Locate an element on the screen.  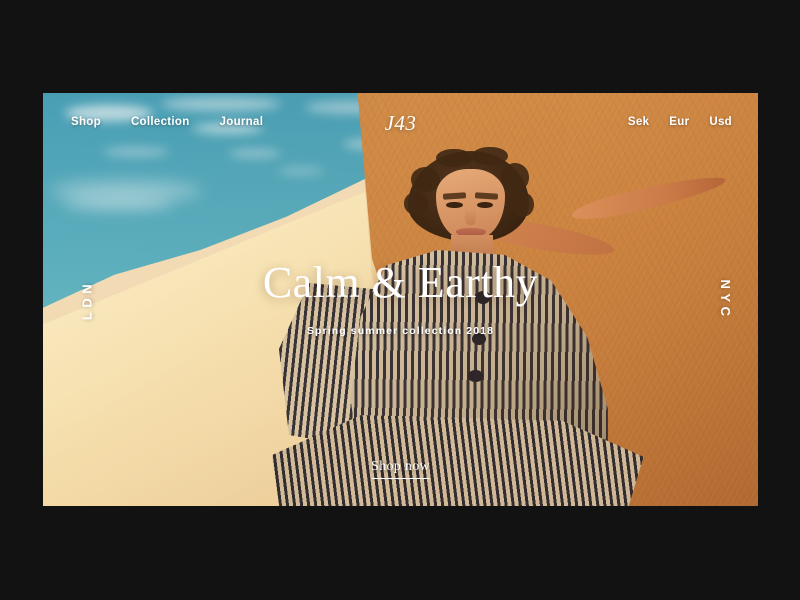
shop-now-button: Shop now is located at coordinates (400, 469).